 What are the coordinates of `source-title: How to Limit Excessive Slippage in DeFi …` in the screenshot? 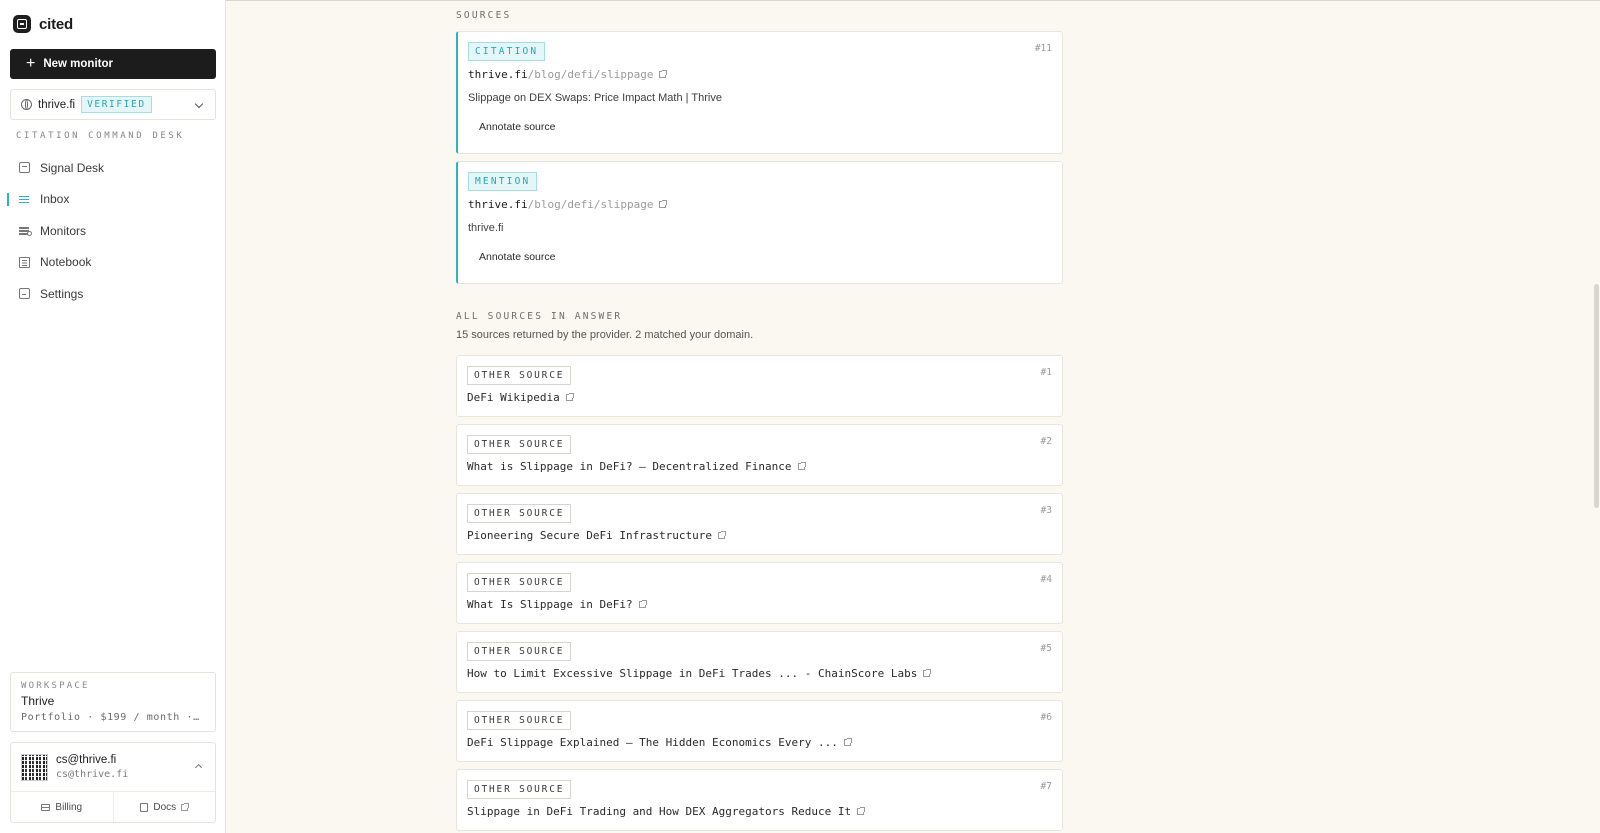 It's located at (692, 673).